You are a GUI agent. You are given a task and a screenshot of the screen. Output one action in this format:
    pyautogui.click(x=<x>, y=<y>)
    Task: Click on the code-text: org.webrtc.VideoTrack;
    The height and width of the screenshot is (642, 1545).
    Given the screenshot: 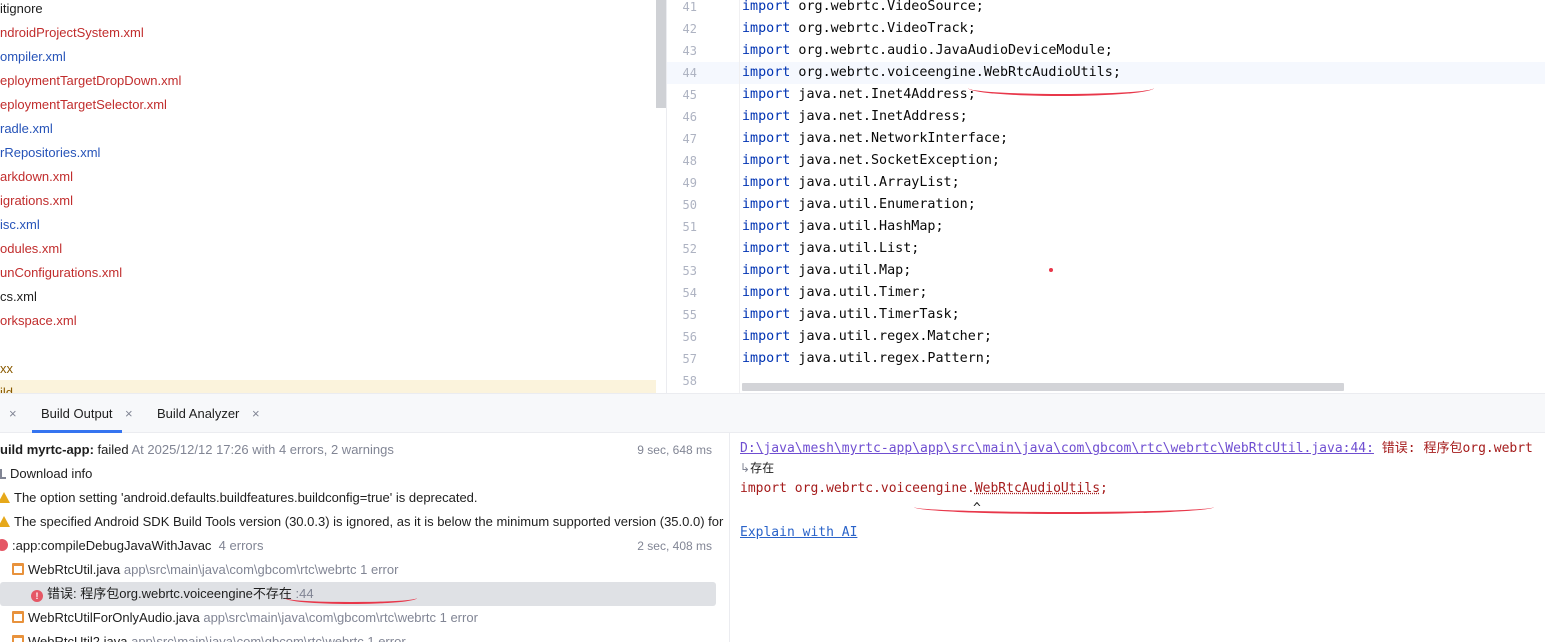 What is the action you would take?
    pyautogui.click(x=883, y=28)
    